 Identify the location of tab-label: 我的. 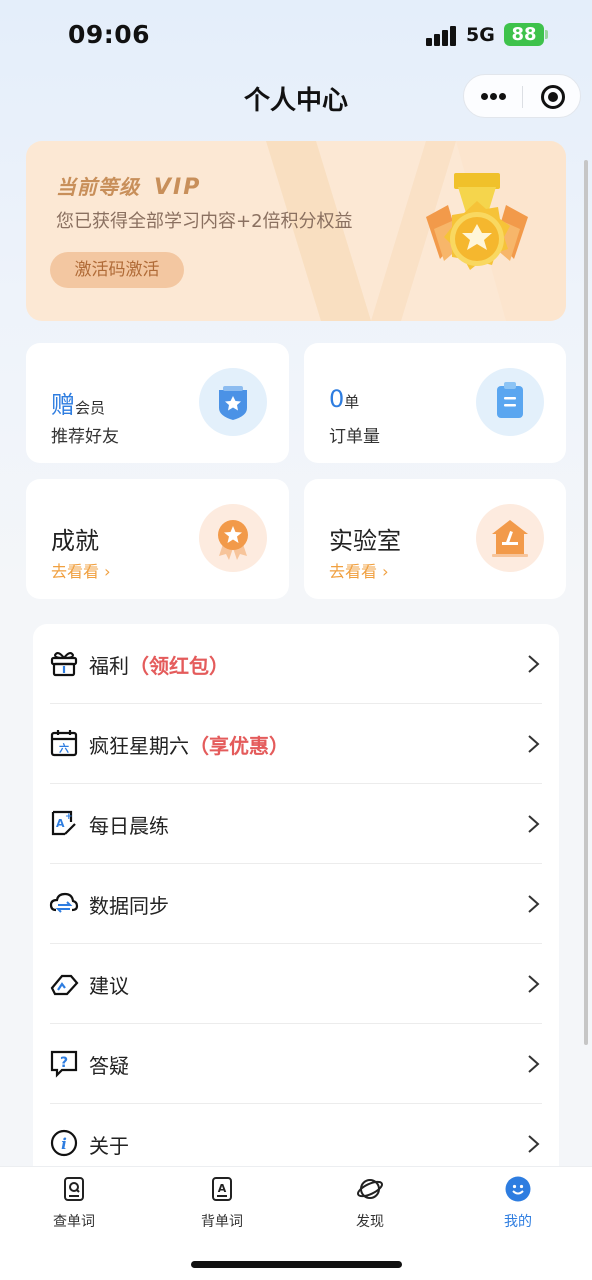
(518, 1222).